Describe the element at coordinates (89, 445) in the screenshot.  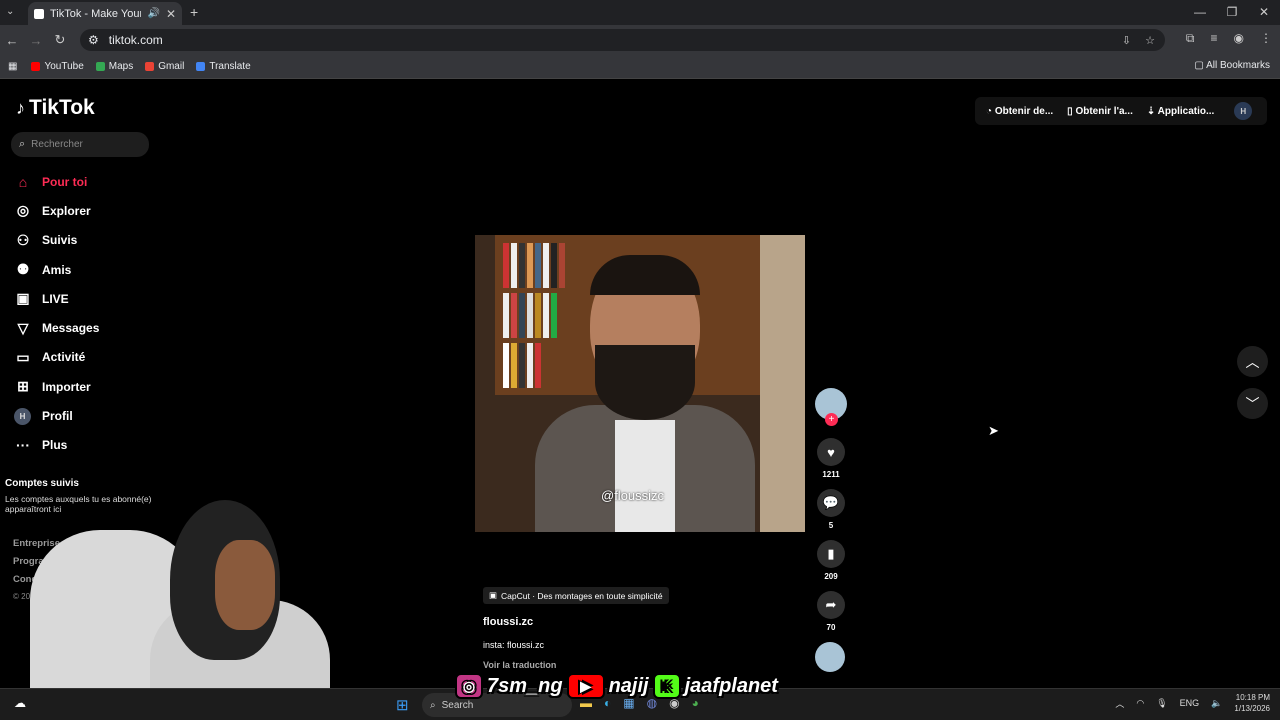
I see `nav-item-plus: ··· Plus` at that location.